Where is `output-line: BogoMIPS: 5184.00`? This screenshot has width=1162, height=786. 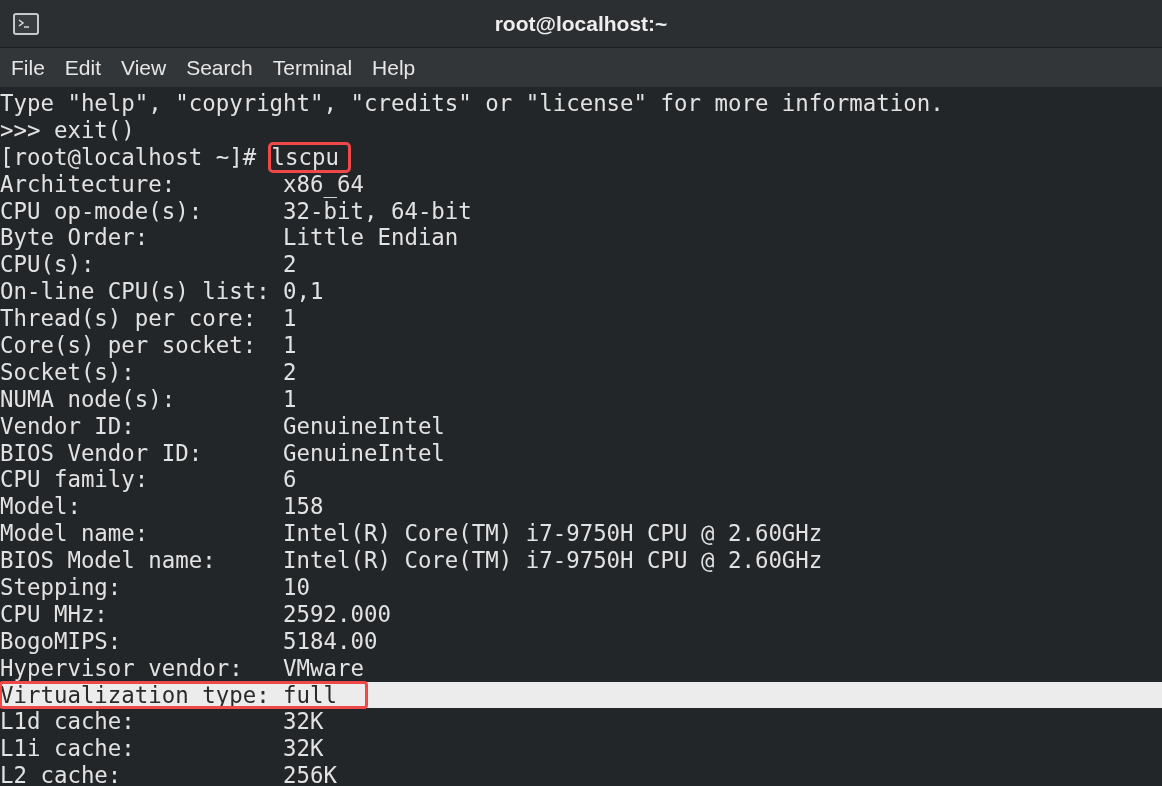 output-line: BogoMIPS: 5184.00 is located at coordinates (189, 641).